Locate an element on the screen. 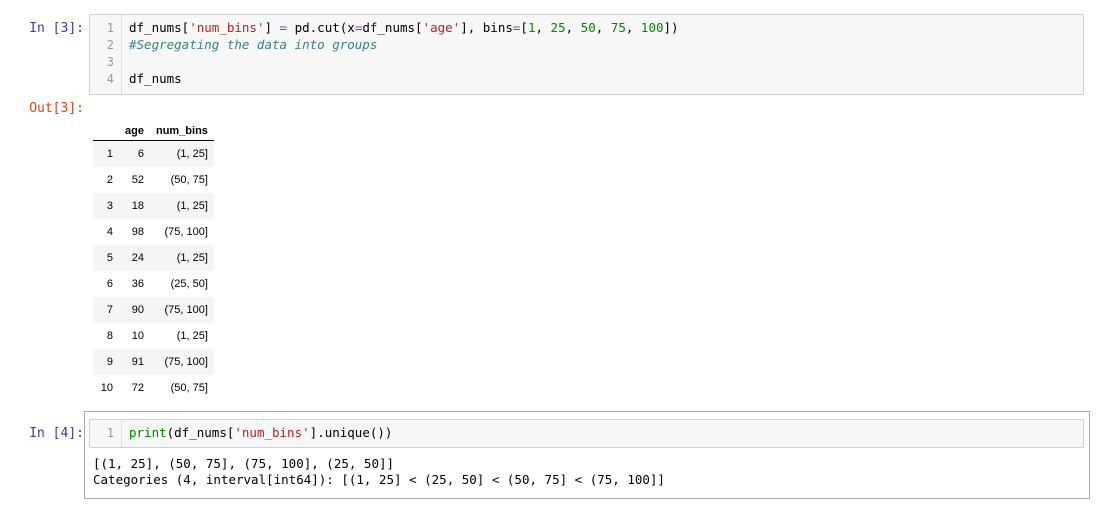 The height and width of the screenshot is (505, 1097). row-index: 5 is located at coordinates (109, 258).